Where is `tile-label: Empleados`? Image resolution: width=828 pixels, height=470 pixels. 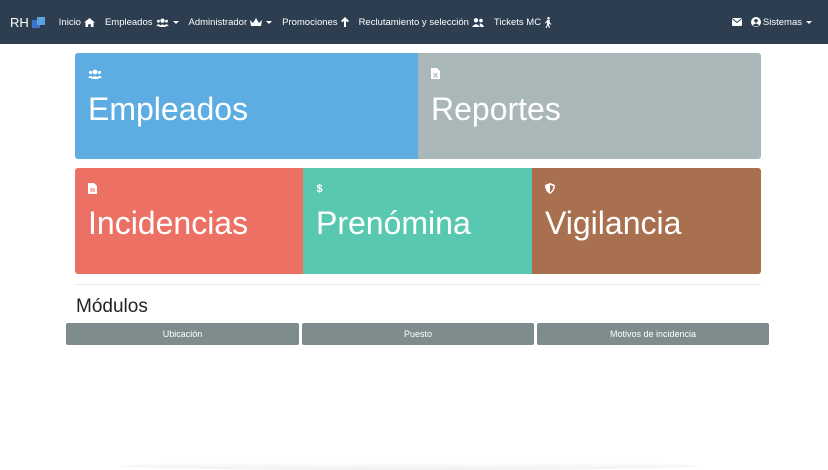 tile-label: Empleados is located at coordinates (168, 109).